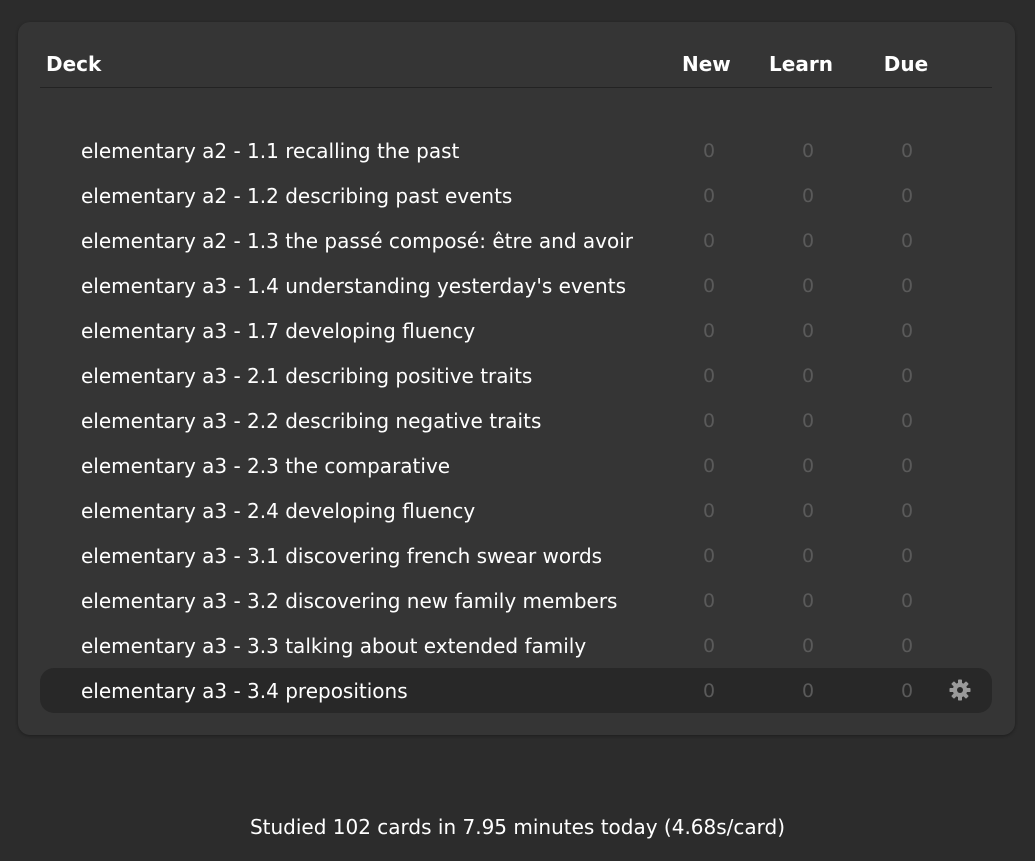 The height and width of the screenshot is (861, 1035). What do you see at coordinates (516, 690) in the screenshot?
I see `deck-row: elementary a3 - 3.4 prepositions 0 0 0` at bounding box center [516, 690].